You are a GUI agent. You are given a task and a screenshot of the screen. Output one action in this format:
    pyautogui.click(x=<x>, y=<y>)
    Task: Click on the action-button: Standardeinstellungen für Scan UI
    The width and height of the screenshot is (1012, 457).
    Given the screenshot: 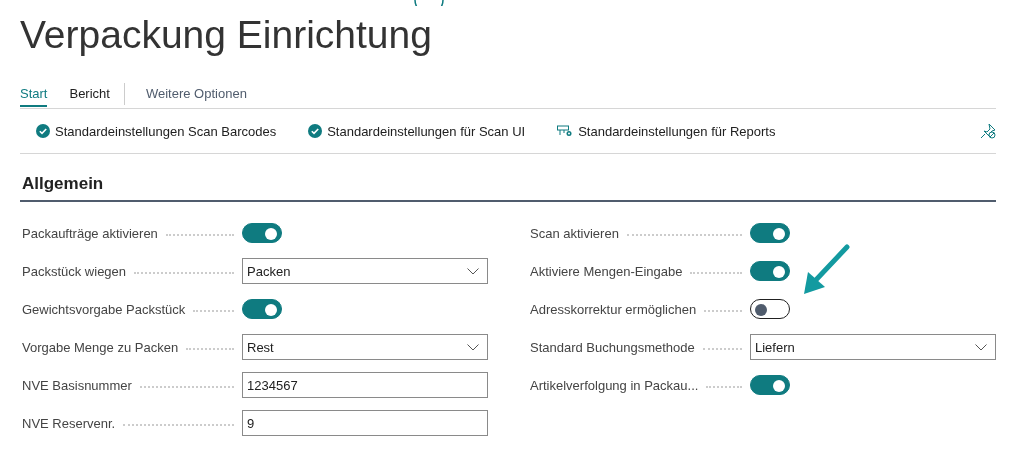 What is the action you would take?
    pyautogui.click(x=417, y=131)
    